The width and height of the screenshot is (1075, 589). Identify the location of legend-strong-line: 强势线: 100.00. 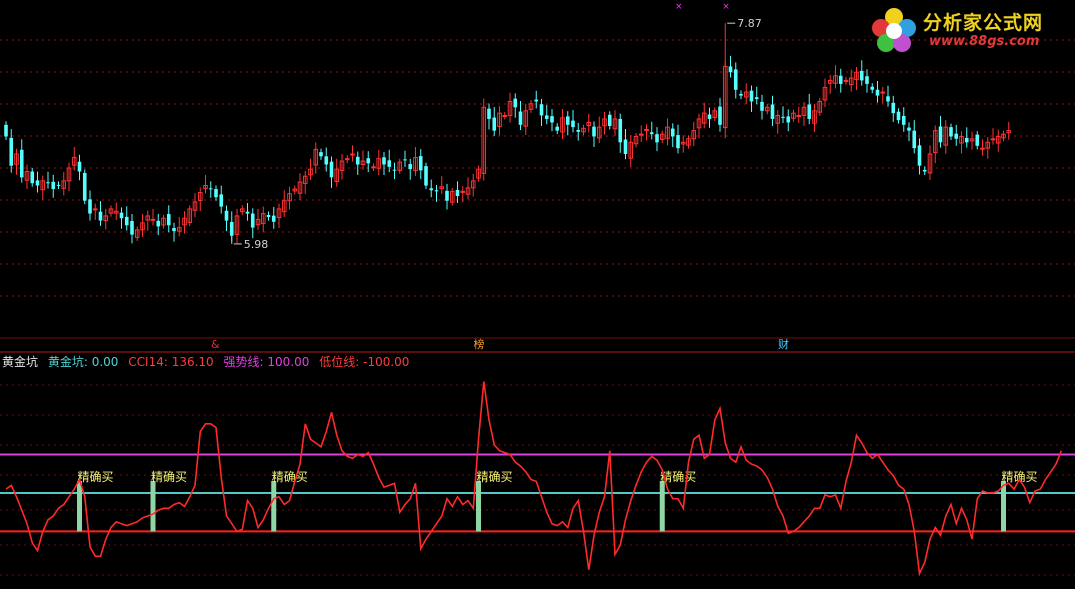
(267, 362).